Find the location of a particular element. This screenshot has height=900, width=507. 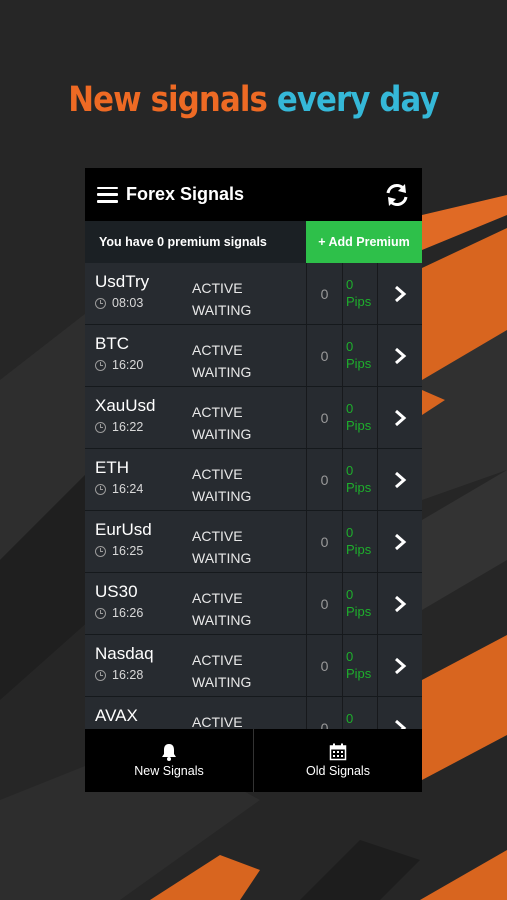

signal-row: XauUsd 16:22 ACTIVE WAITING 0 0 Pips is located at coordinates (253, 418).